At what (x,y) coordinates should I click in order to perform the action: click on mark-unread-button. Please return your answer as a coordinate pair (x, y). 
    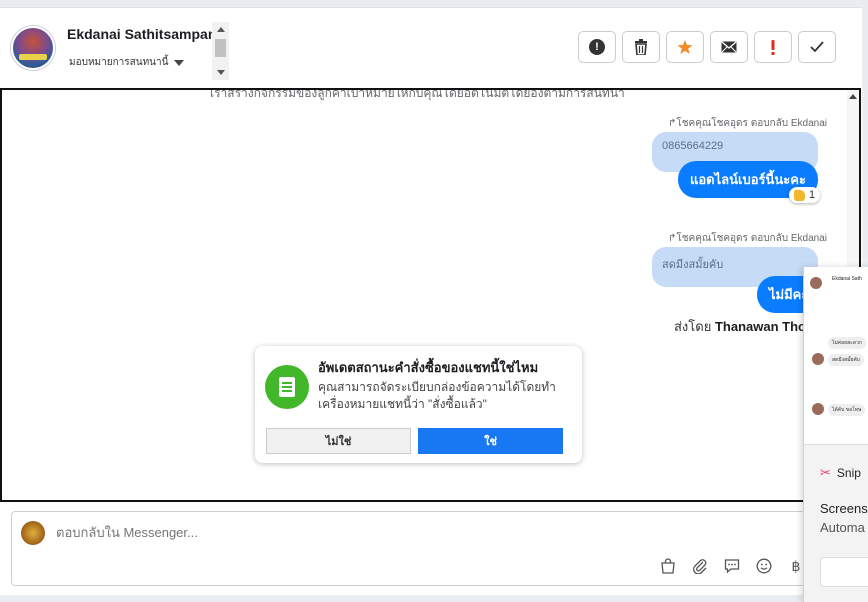
    Looking at the image, I should click on (729, 47).